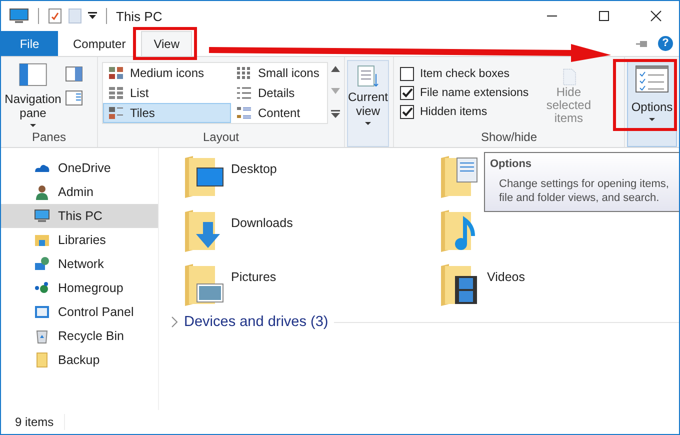 The image size is (680, 435). What do you see at coordinates (92, 16) in the screenshot?
I see `customize-dropdown-icon` at bounding box center [92, 16].